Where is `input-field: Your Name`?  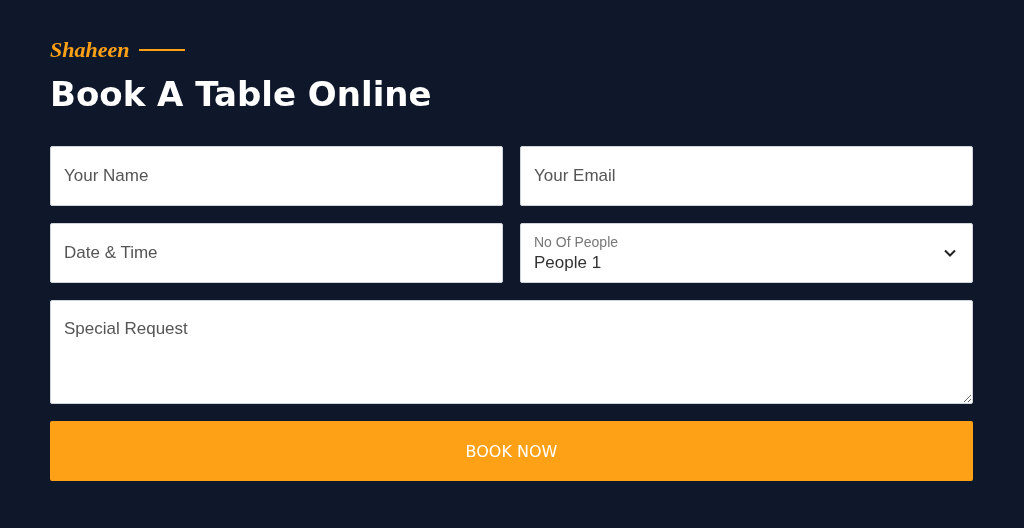 input-field: Your Name is located at coordinates (276, 176).